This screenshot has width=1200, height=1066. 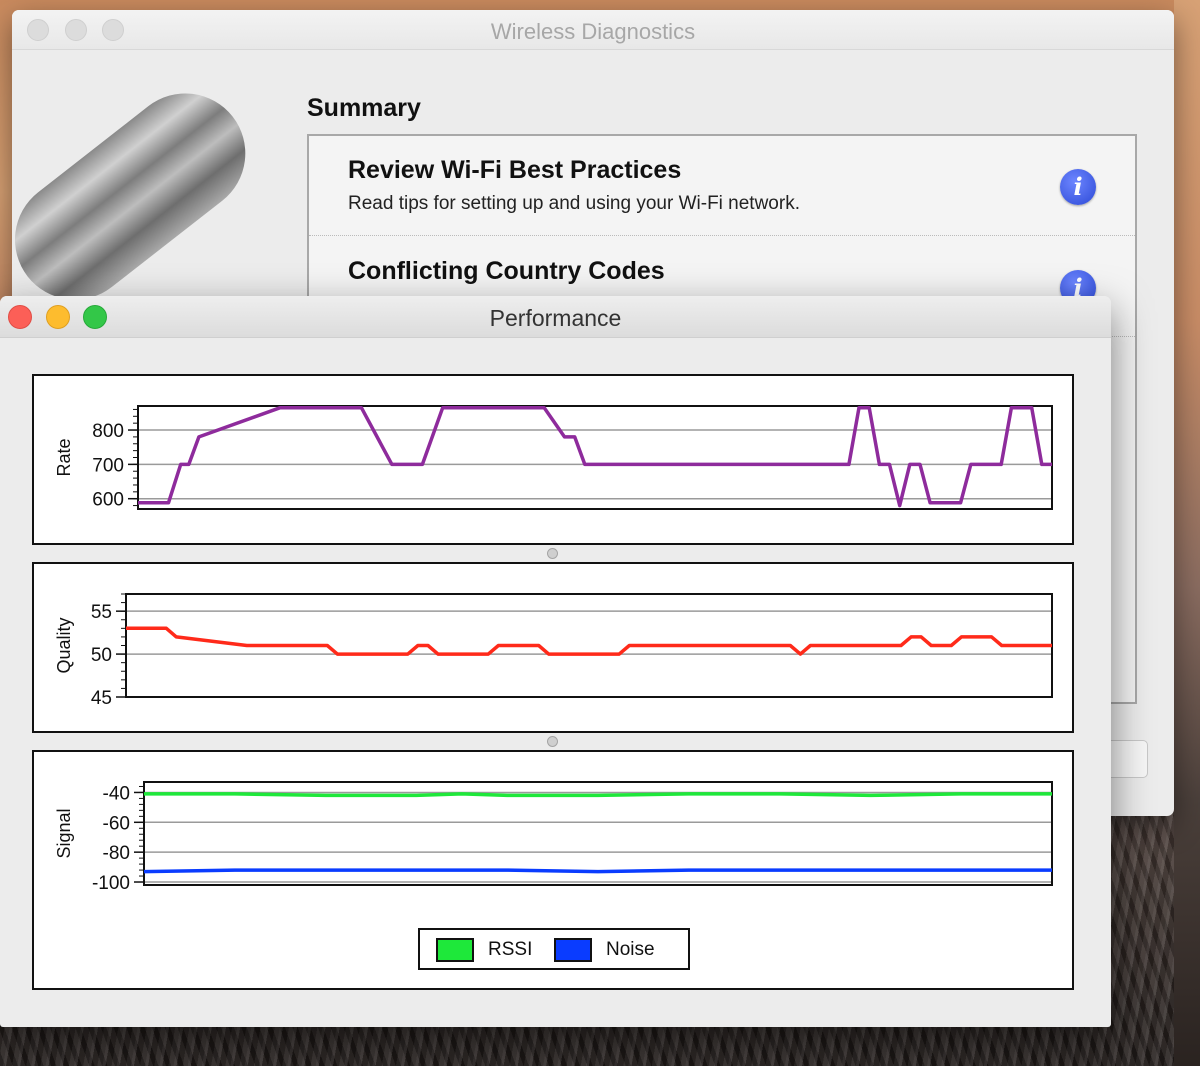 I want to click on y-axis-label: Quality, so click(x=64, y=645).